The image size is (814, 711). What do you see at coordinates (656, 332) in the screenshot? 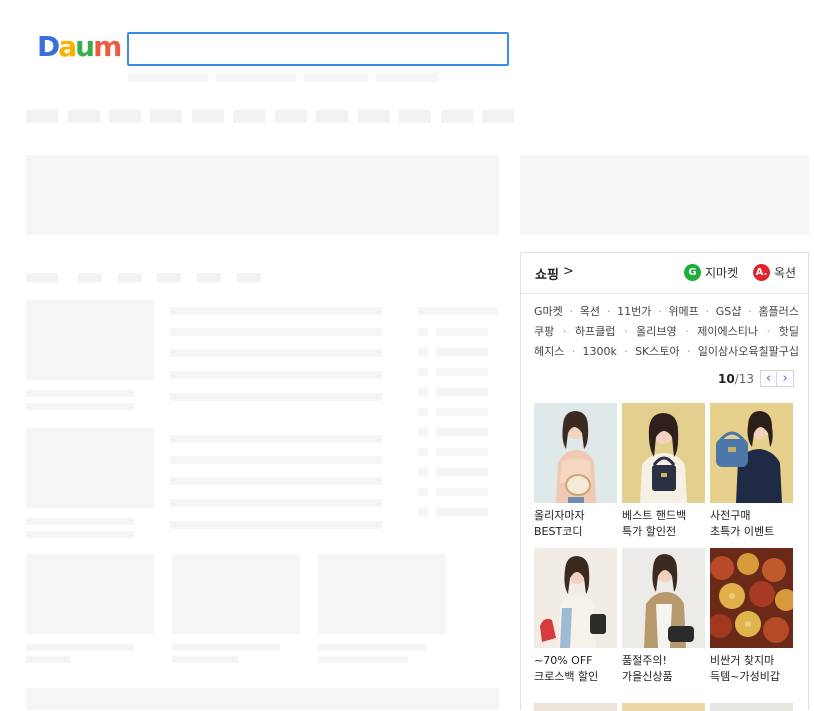
I see `shop-link: 올리브영` at bounding box center [656, 332].